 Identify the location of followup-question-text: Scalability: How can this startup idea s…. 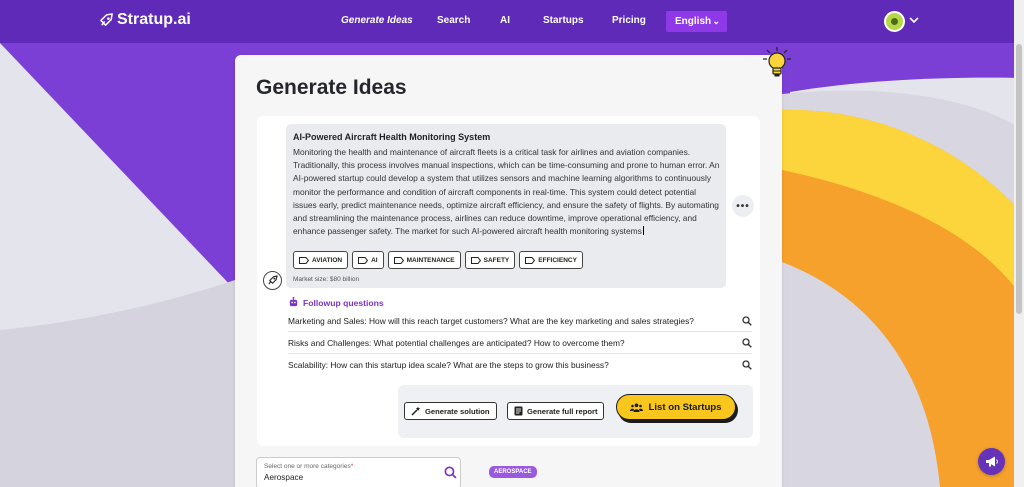
(448, 365).